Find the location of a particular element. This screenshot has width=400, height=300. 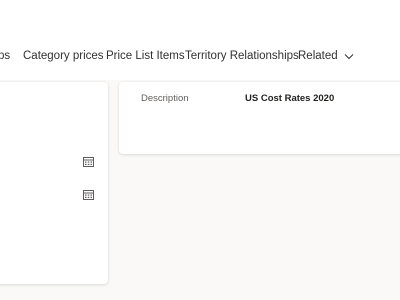

tab-related: Related is located at coordinates (326, 56).